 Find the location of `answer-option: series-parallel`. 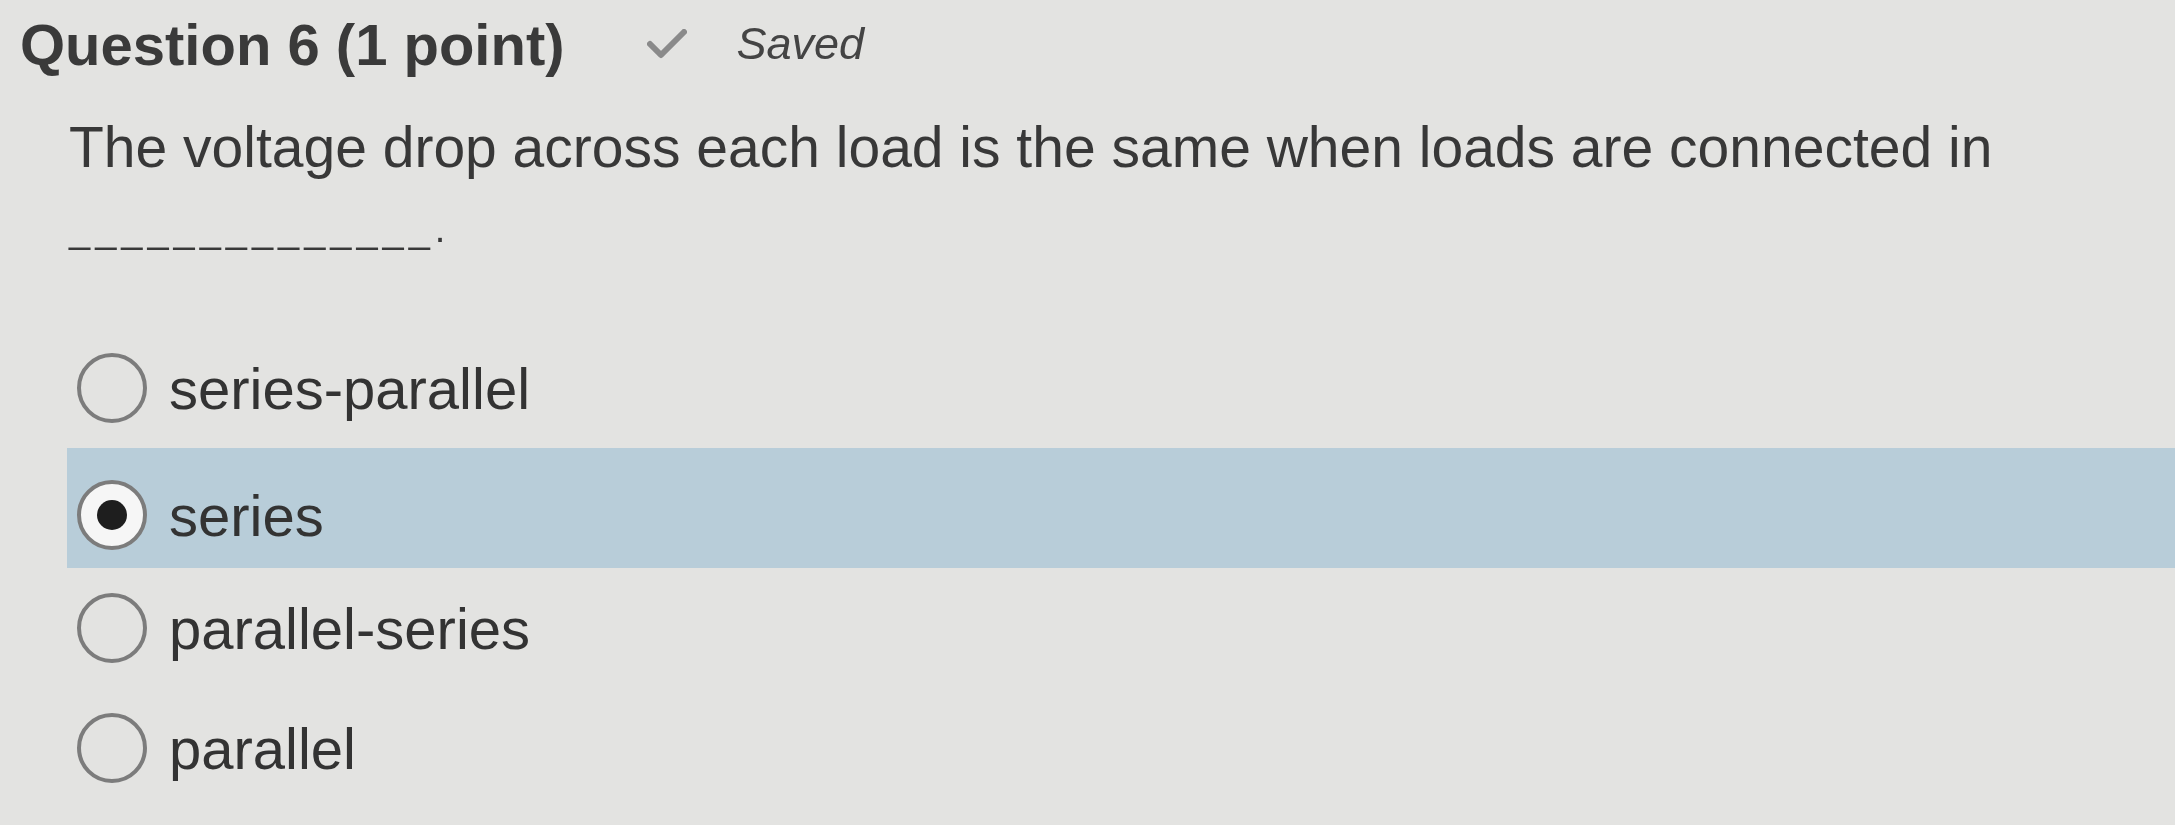

answer-option: series-parallel is located at coordinates (1121, 388).